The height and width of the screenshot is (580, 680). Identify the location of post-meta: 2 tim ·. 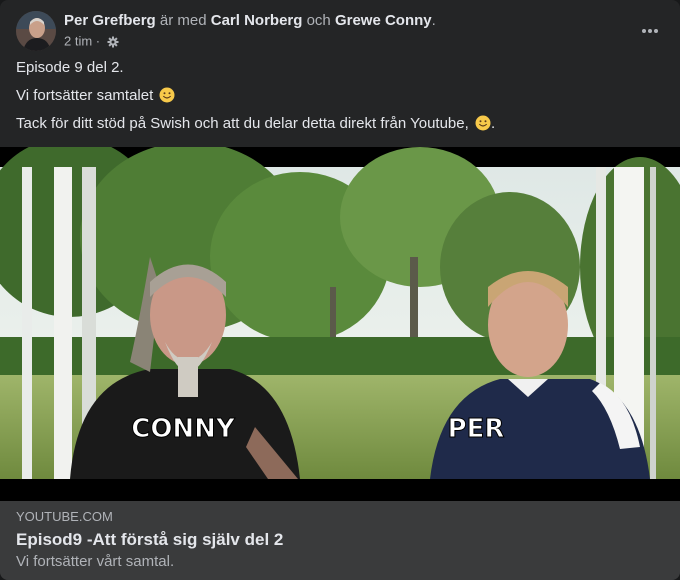
(91, 41).